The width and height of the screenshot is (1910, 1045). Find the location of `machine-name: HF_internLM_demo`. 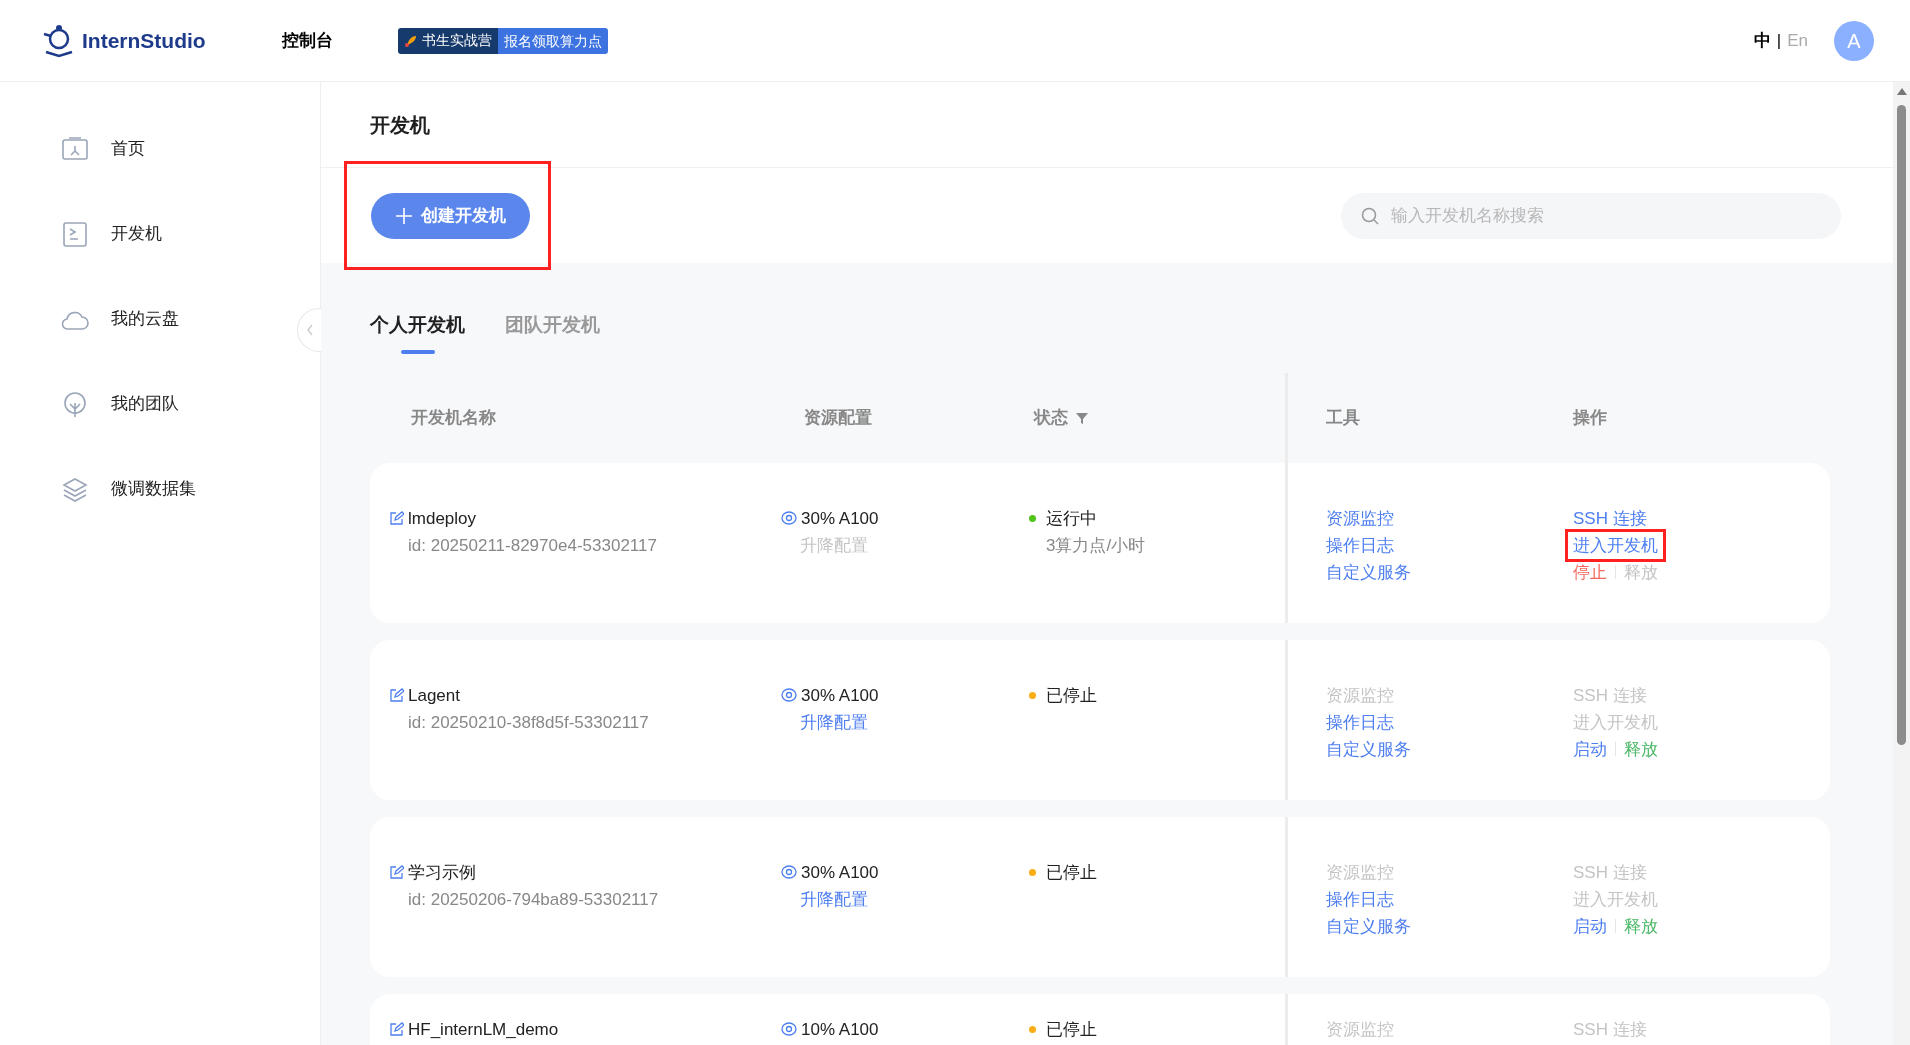

machine-name: HF_internLM_demo is located at coordinates (483, 1029).